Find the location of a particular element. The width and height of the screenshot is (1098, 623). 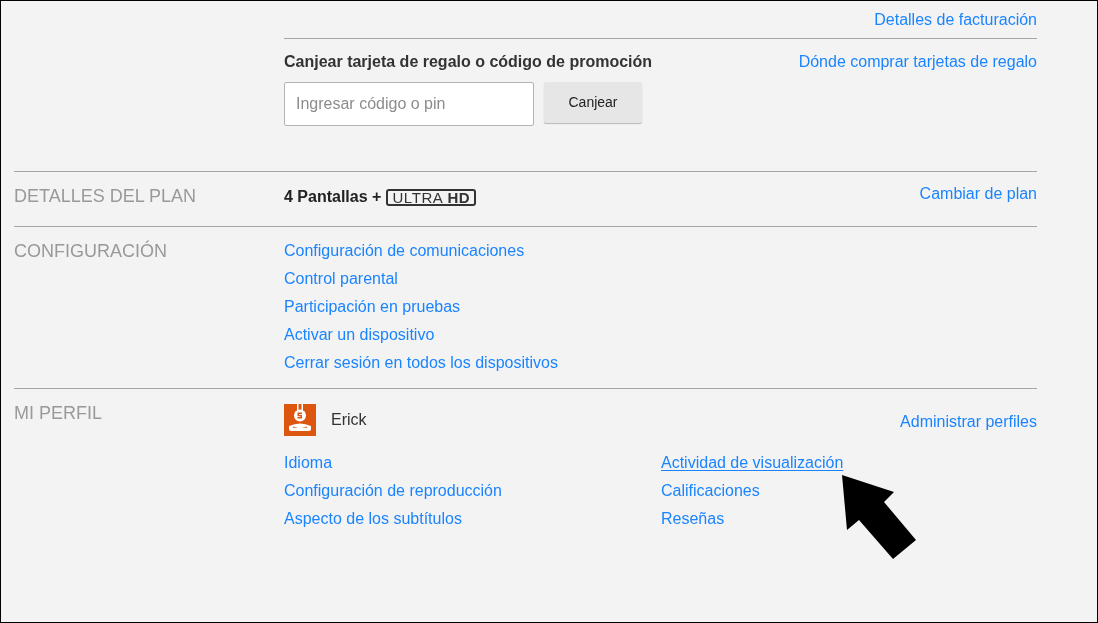

plan-name: 4 Pantallas + is located at coordinates (333, 197).